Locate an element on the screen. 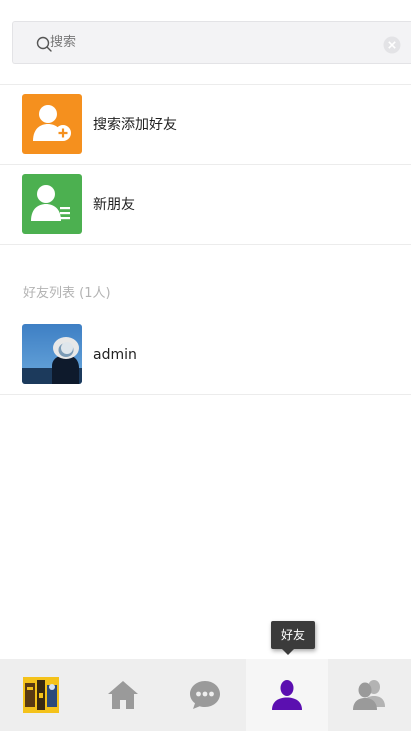  new-friends-label: 新朋友 is located at coordinates (114, 205).